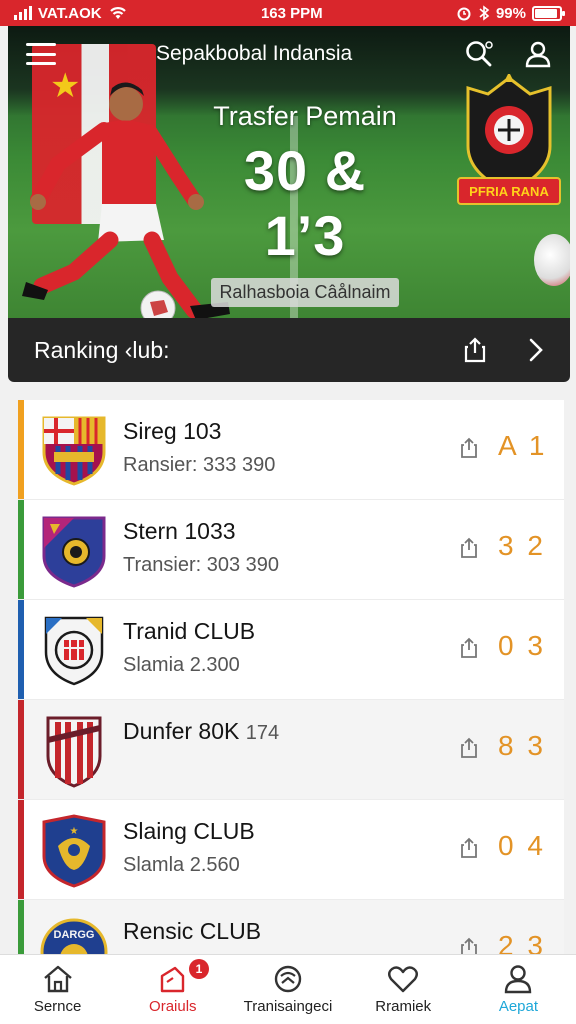 This screenshot has height=1024, width=576. I want to click on club-row: ★ Slaing CLUB Slamla 2.560 0 4, so click(291, 850).